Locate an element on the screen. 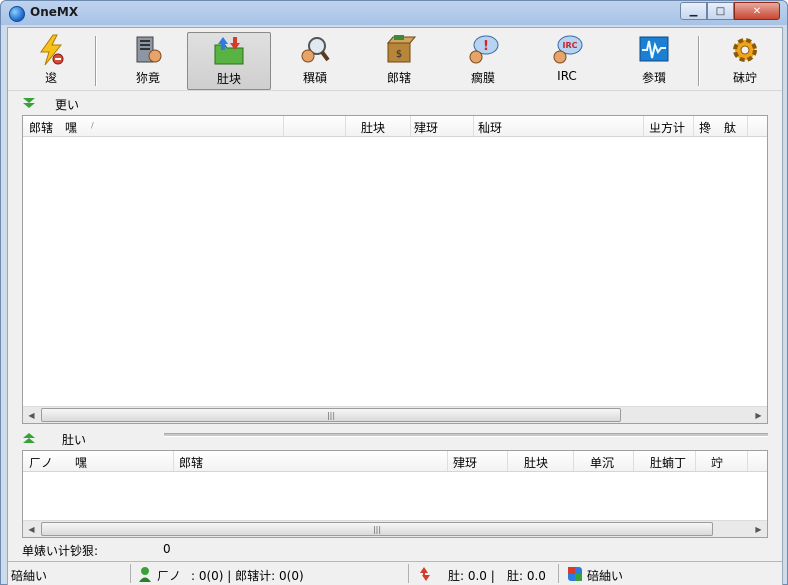 Image resolution: width=788 pixels, height=585 pixels. status-users-value: : 0(0) | 郎辖计: 0(0) is located at coordinates (247, 576).